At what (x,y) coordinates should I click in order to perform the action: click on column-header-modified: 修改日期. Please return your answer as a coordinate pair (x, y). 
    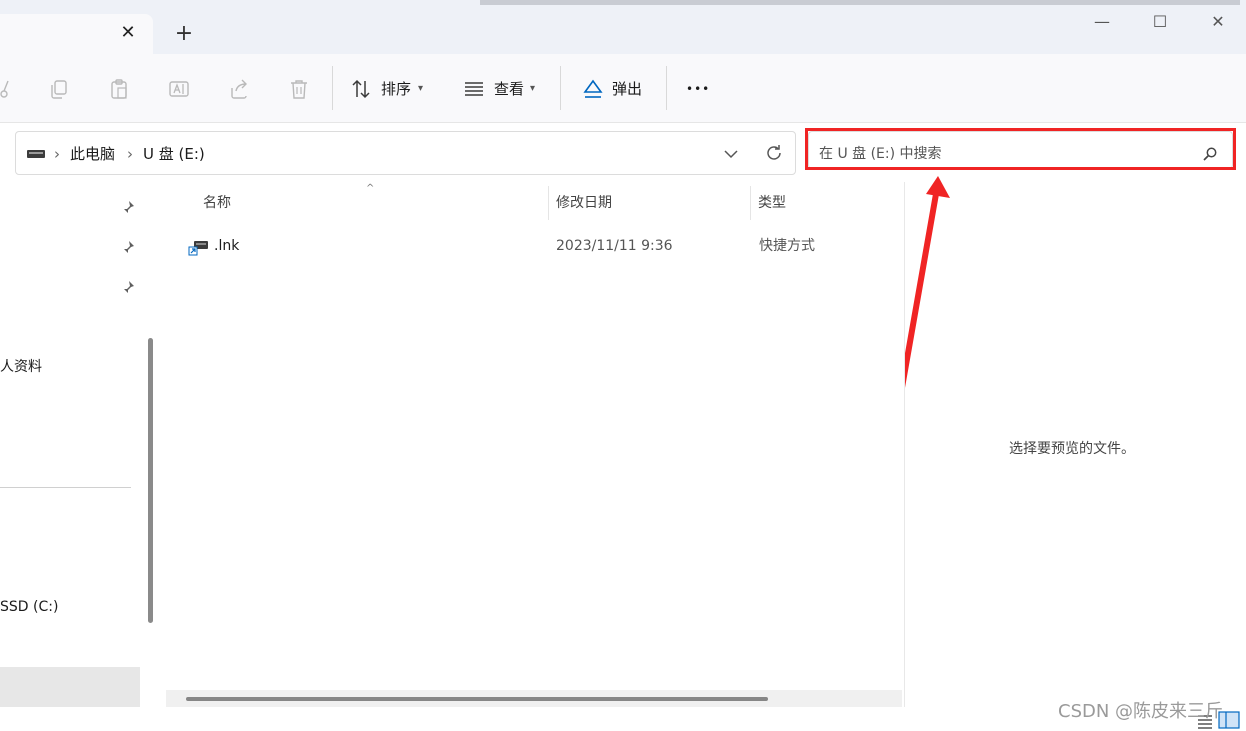
    Looking at the image, I should click on (584, 203).